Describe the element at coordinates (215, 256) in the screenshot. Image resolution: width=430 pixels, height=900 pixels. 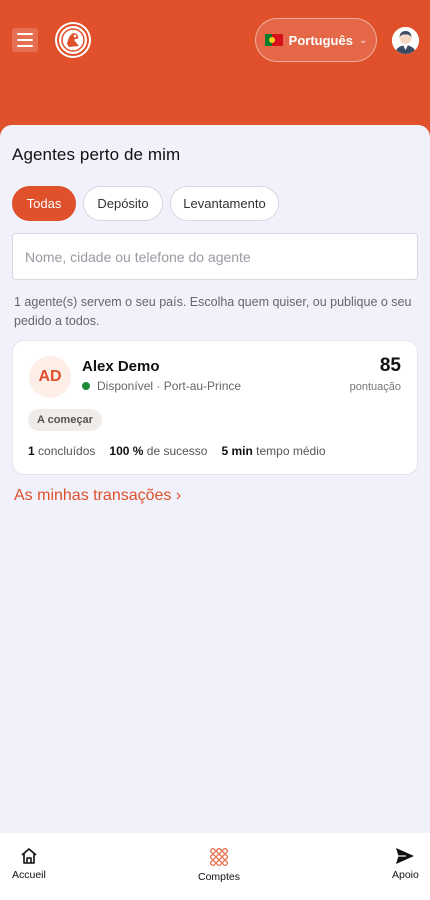
I see `agent-search-input` at that location.